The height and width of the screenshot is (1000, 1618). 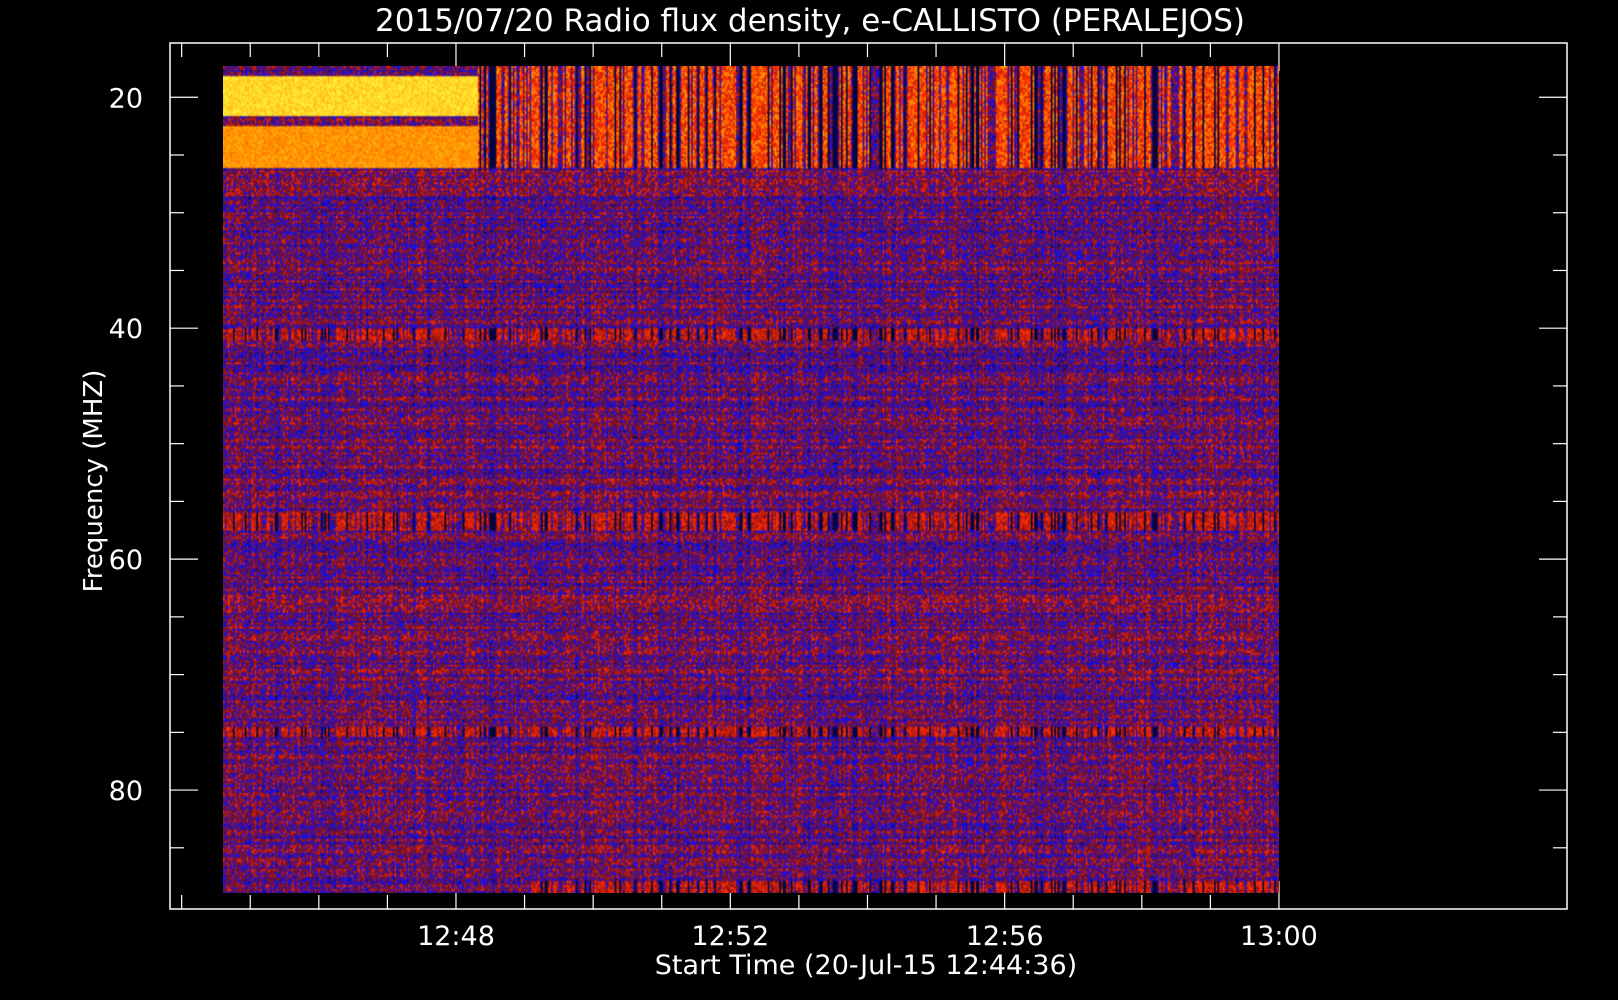 I want to click on y-tick-label: 40, so click(x=126, y=329).